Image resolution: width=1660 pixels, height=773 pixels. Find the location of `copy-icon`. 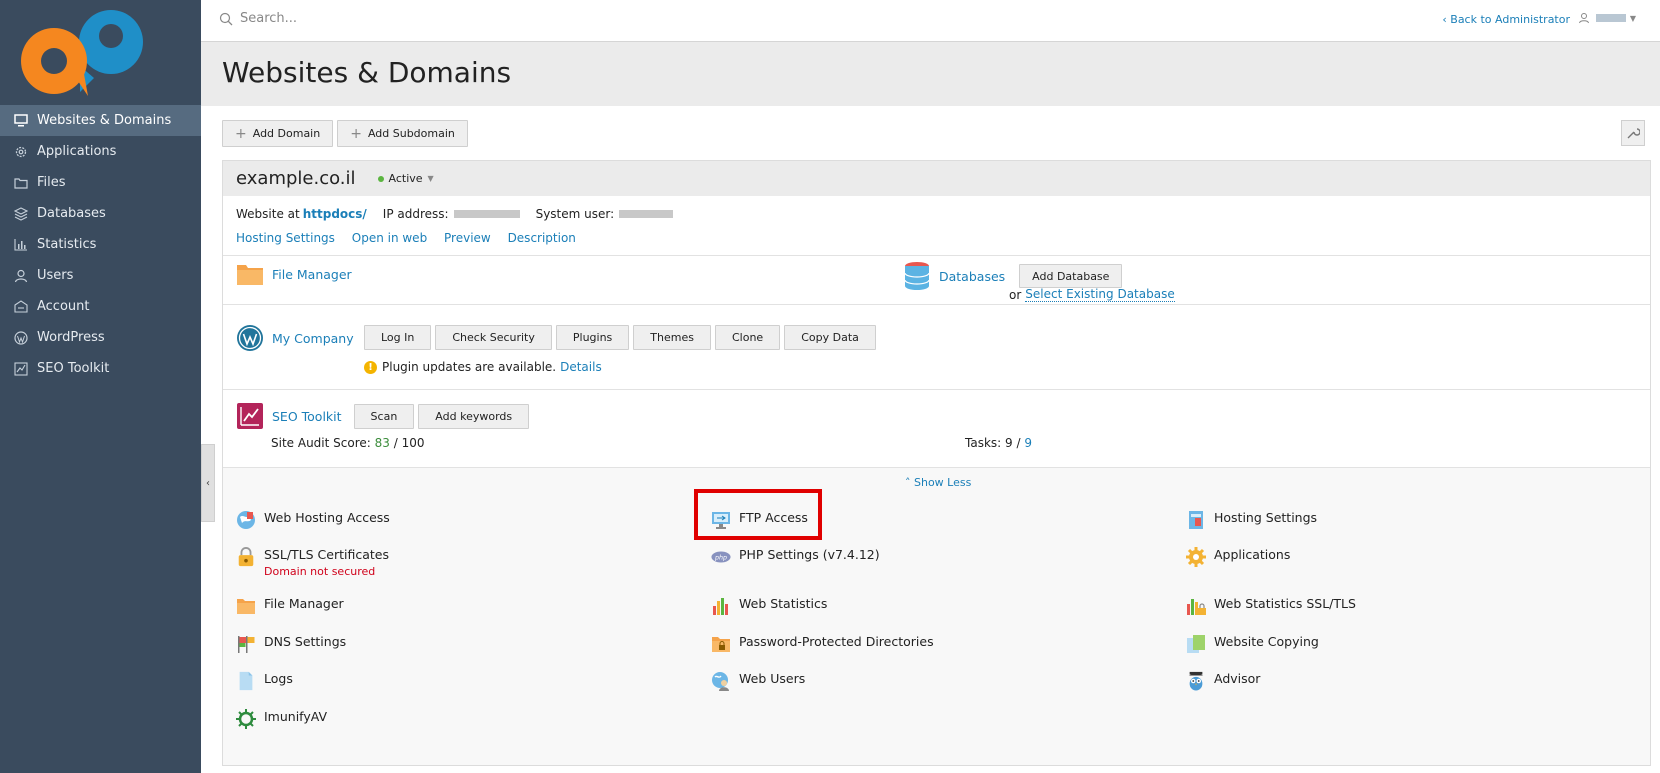

copy-icon is located at coordinates (1196, 644).